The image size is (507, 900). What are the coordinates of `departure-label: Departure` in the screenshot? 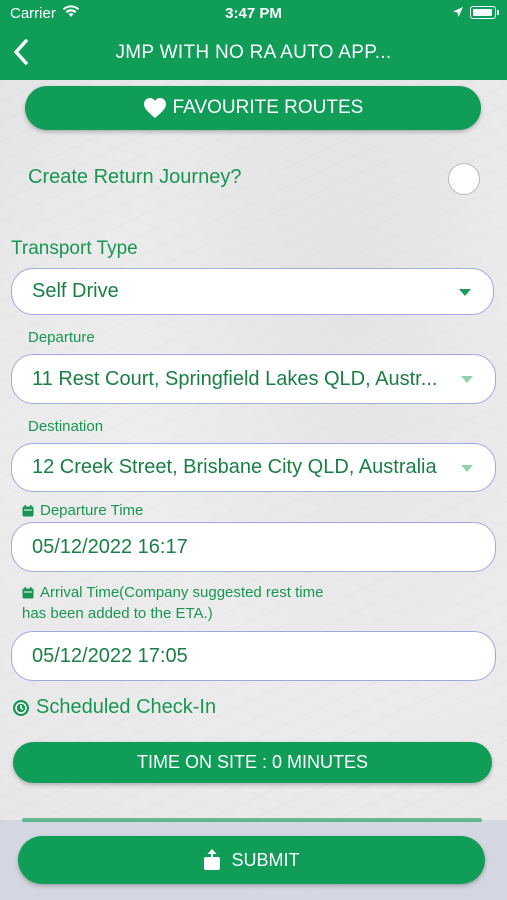 It's located at (61, 337).